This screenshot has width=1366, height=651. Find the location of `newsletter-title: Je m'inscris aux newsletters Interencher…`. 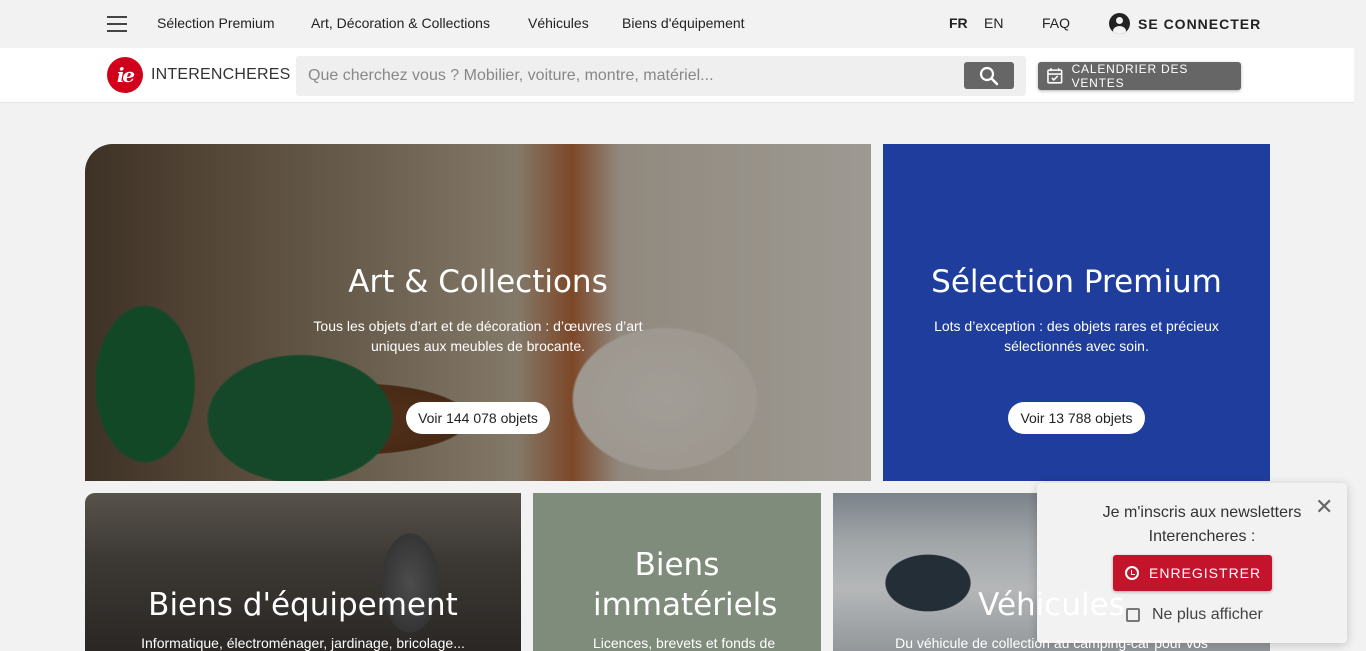

newsletter-title: Je m'inscris aux newsletters Interencher… is located at coordinates (1202, 524).